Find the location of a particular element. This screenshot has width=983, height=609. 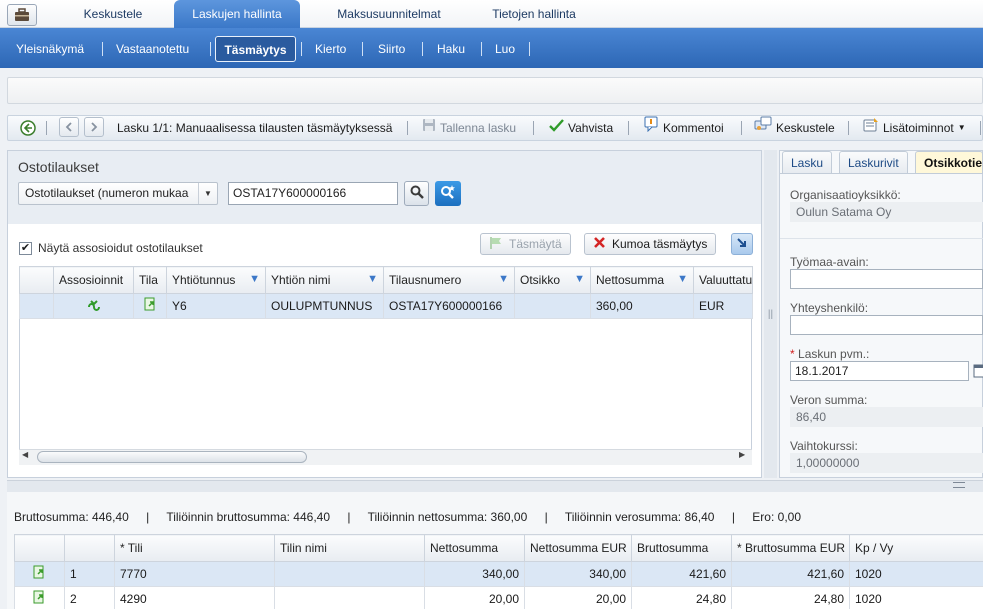

tab-otsikkotiedot: Otsikkotie is located at coordinates (949, 162).